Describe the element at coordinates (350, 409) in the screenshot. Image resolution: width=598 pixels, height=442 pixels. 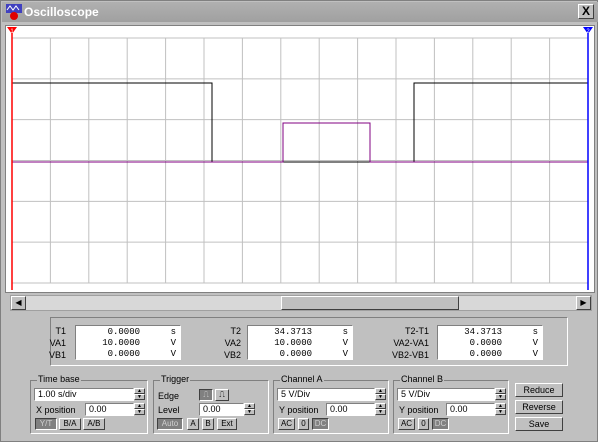
I see `channel-a-ypos-field: 0.00` at that location.